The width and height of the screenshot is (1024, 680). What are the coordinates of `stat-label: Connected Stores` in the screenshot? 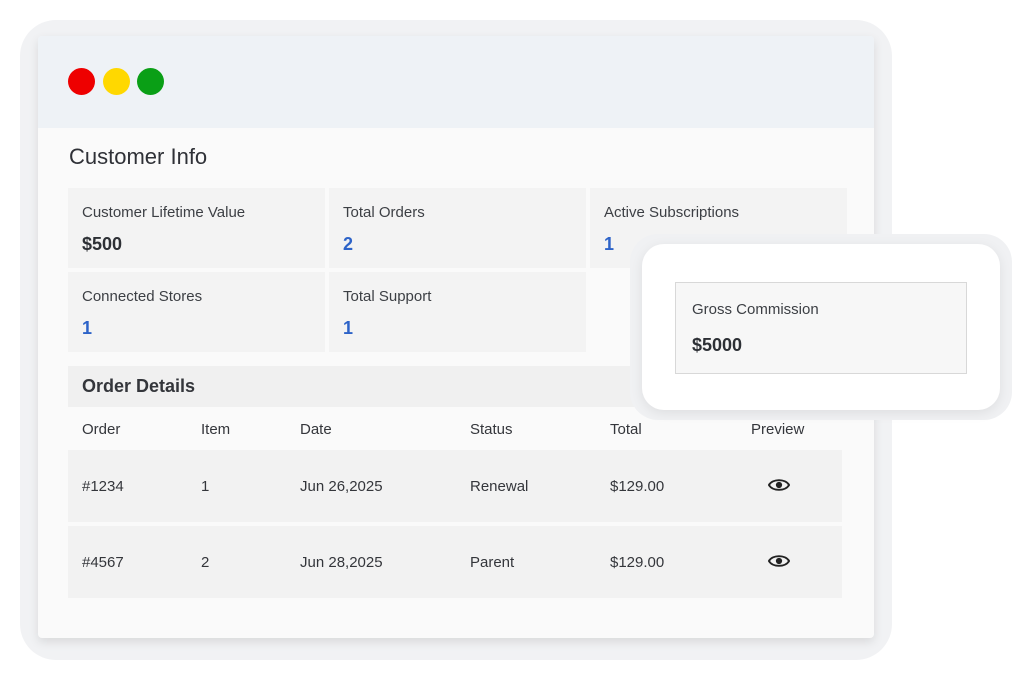 It's located at (142, 296).